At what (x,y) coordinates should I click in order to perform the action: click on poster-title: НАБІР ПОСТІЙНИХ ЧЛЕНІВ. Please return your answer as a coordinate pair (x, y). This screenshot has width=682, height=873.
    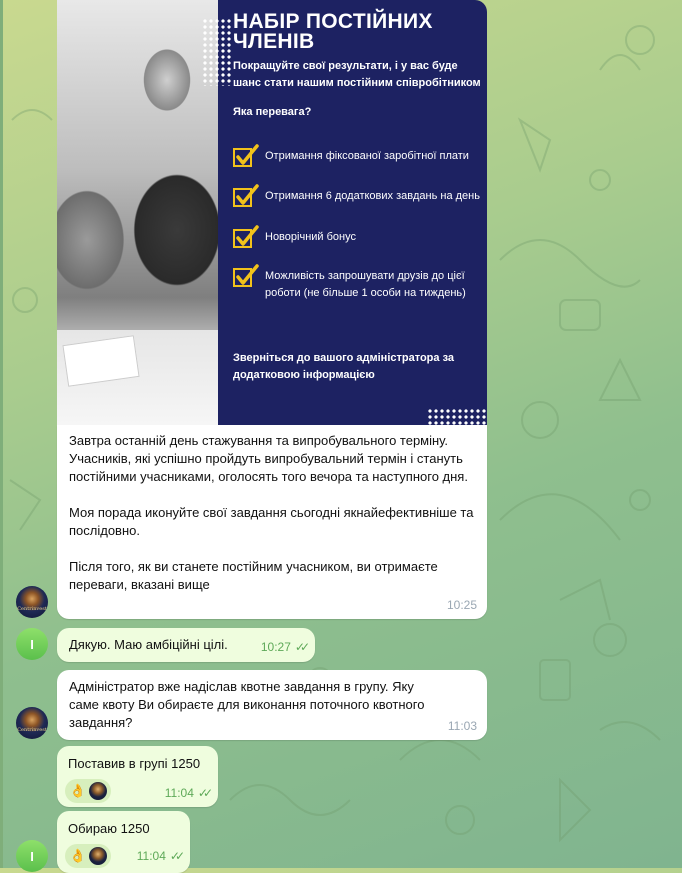
    Looking at the image, I should click on (333, 31).